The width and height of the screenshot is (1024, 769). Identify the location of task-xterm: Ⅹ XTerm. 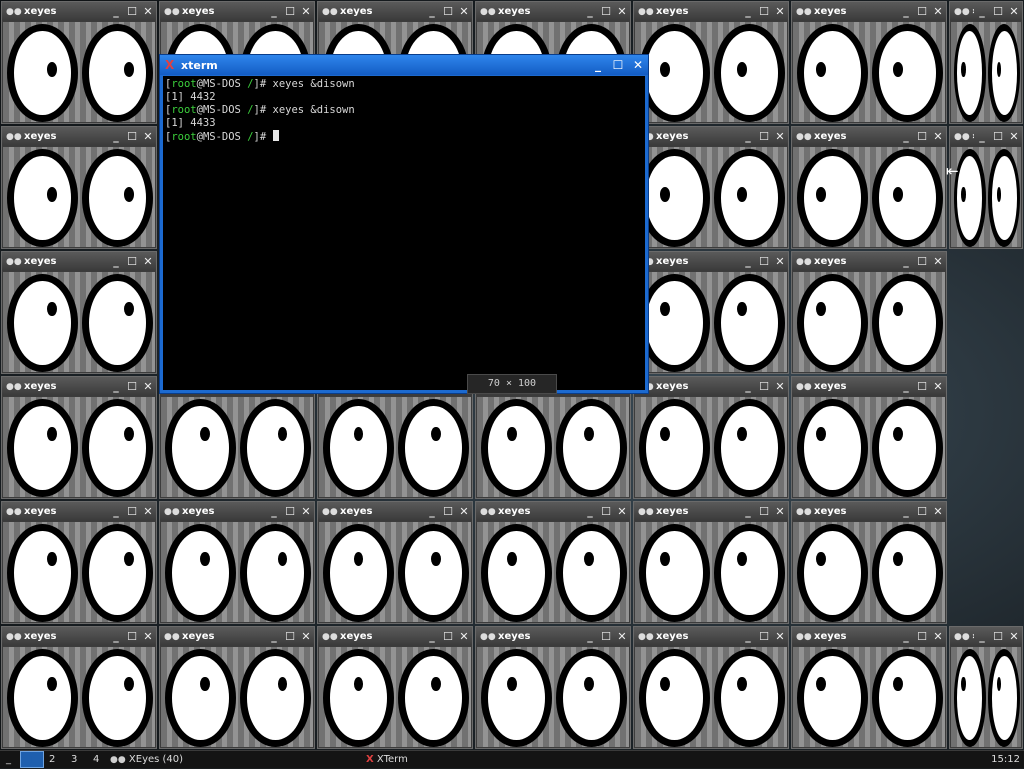
(466, 759).